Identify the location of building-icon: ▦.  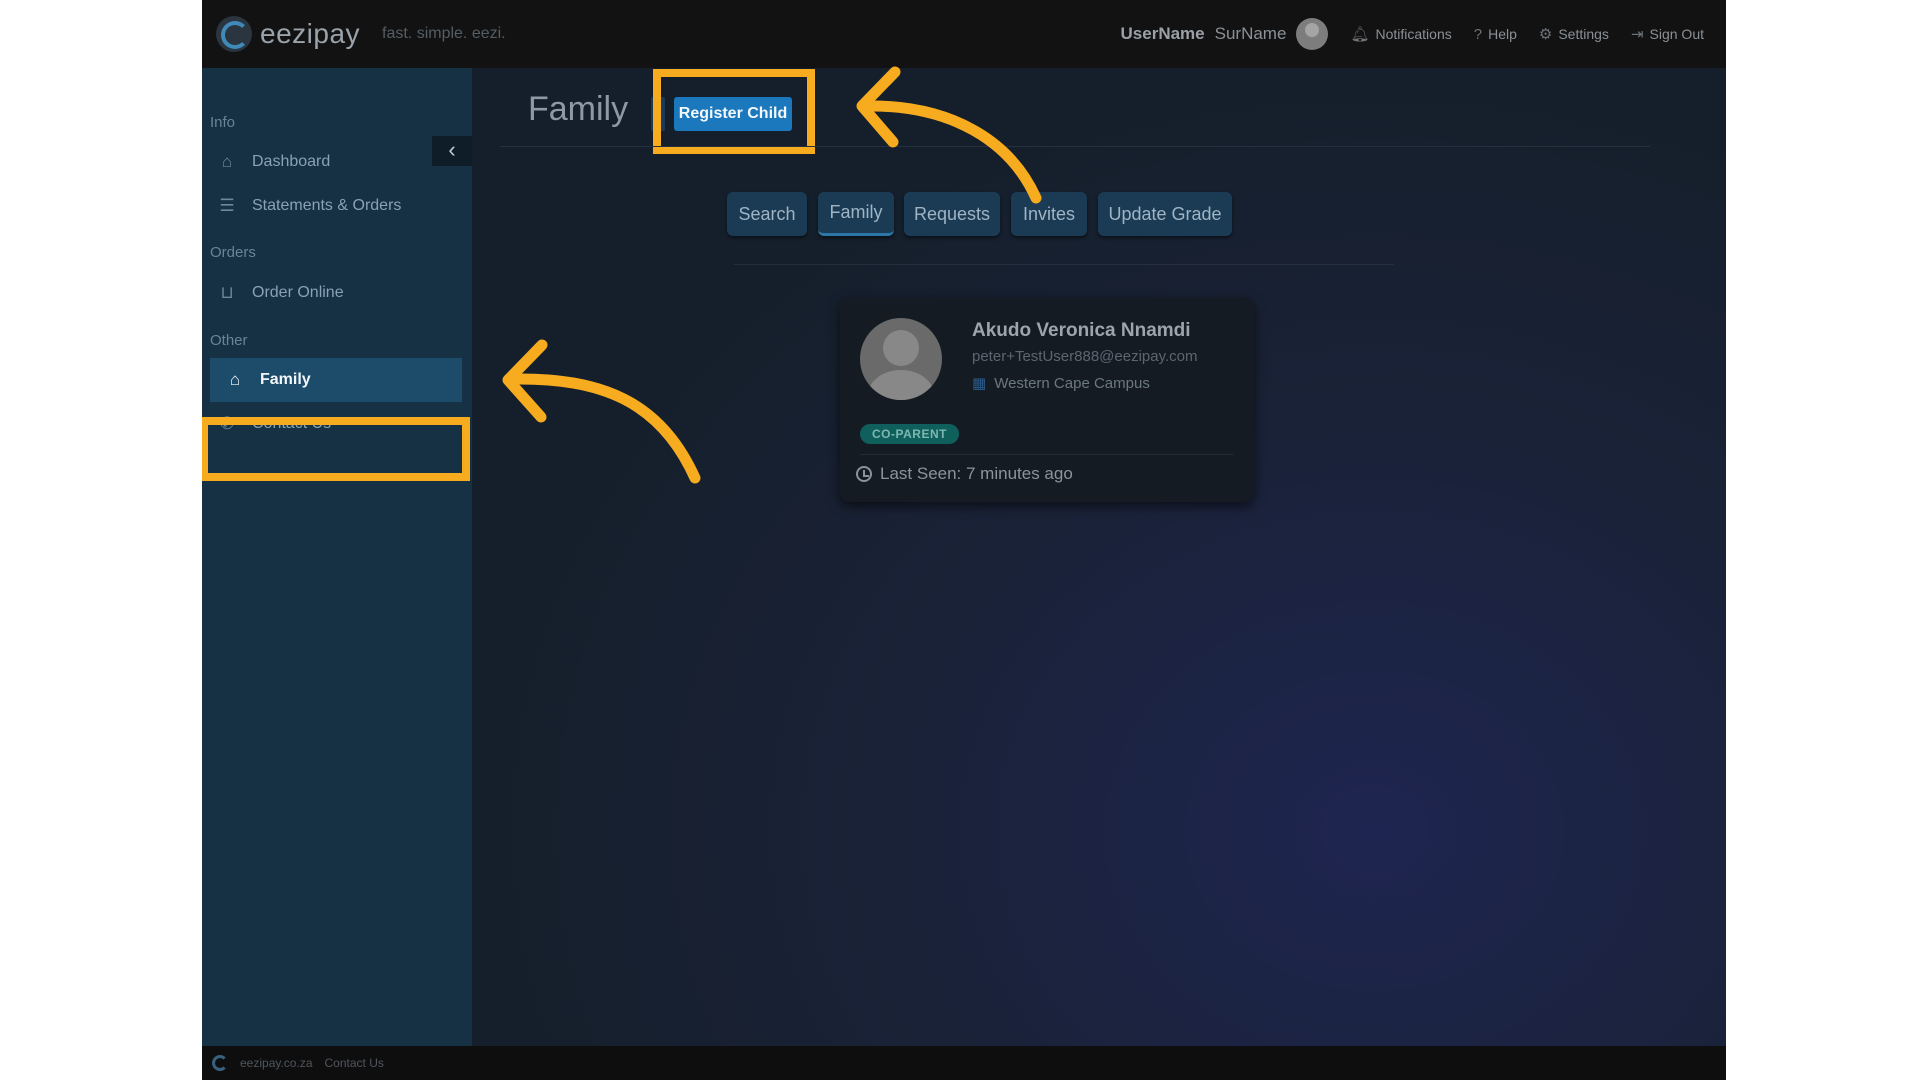
(979, 383).